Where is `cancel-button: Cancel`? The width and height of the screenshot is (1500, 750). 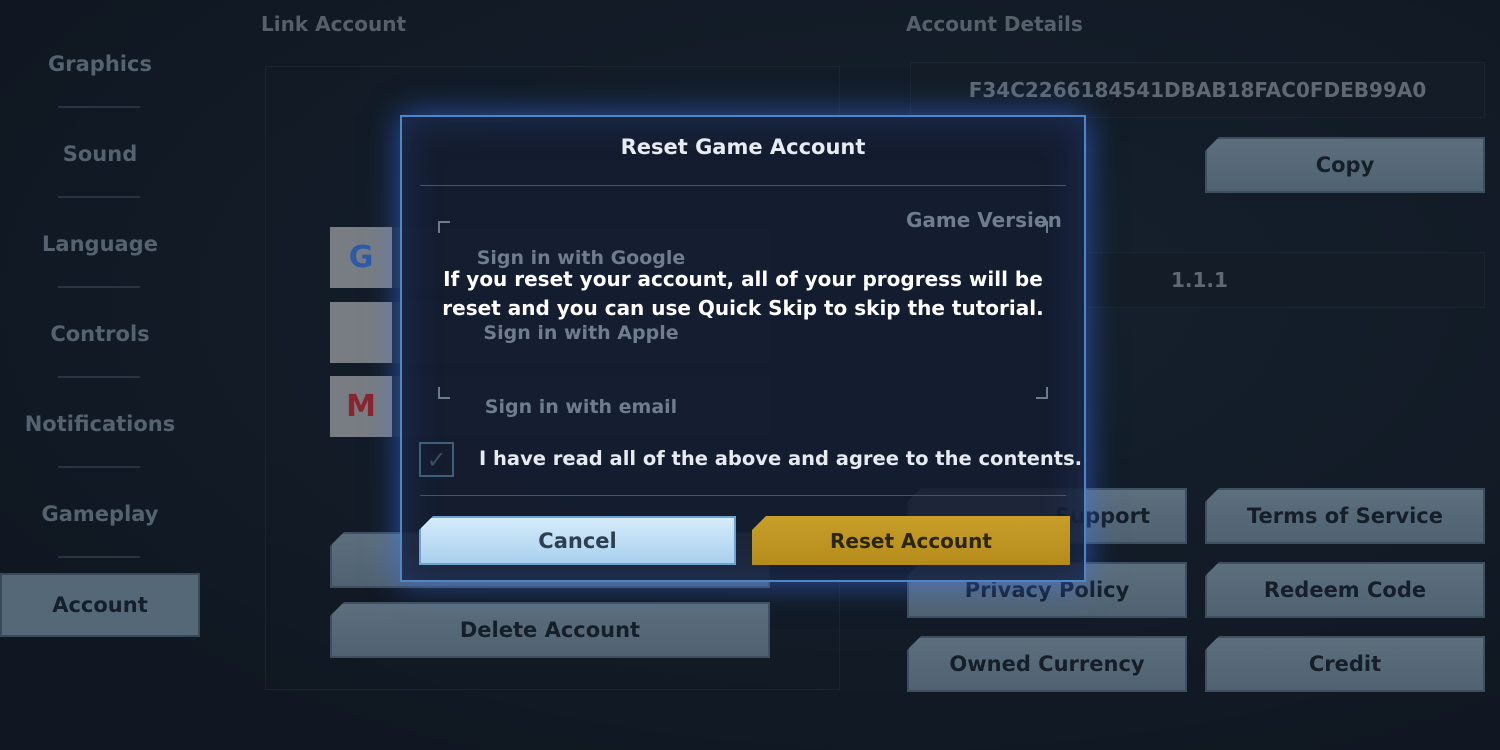 cancel-button: Cancel is located at coordinates (577, 540).